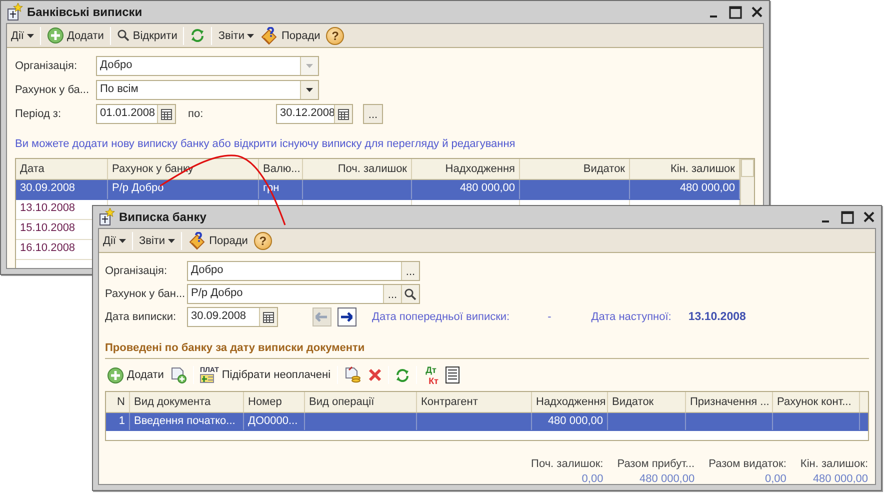  Describe the element at coordinates (48, 188) in the screenshot. I see `table-cell: 30.09.2008` at that location.